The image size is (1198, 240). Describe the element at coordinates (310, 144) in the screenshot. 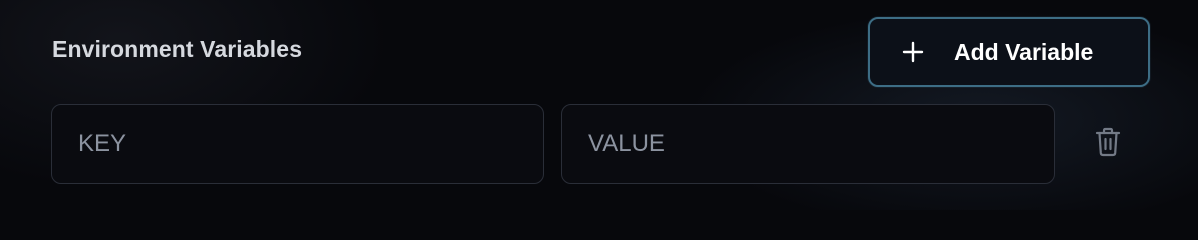

I see `key-input` at that location.